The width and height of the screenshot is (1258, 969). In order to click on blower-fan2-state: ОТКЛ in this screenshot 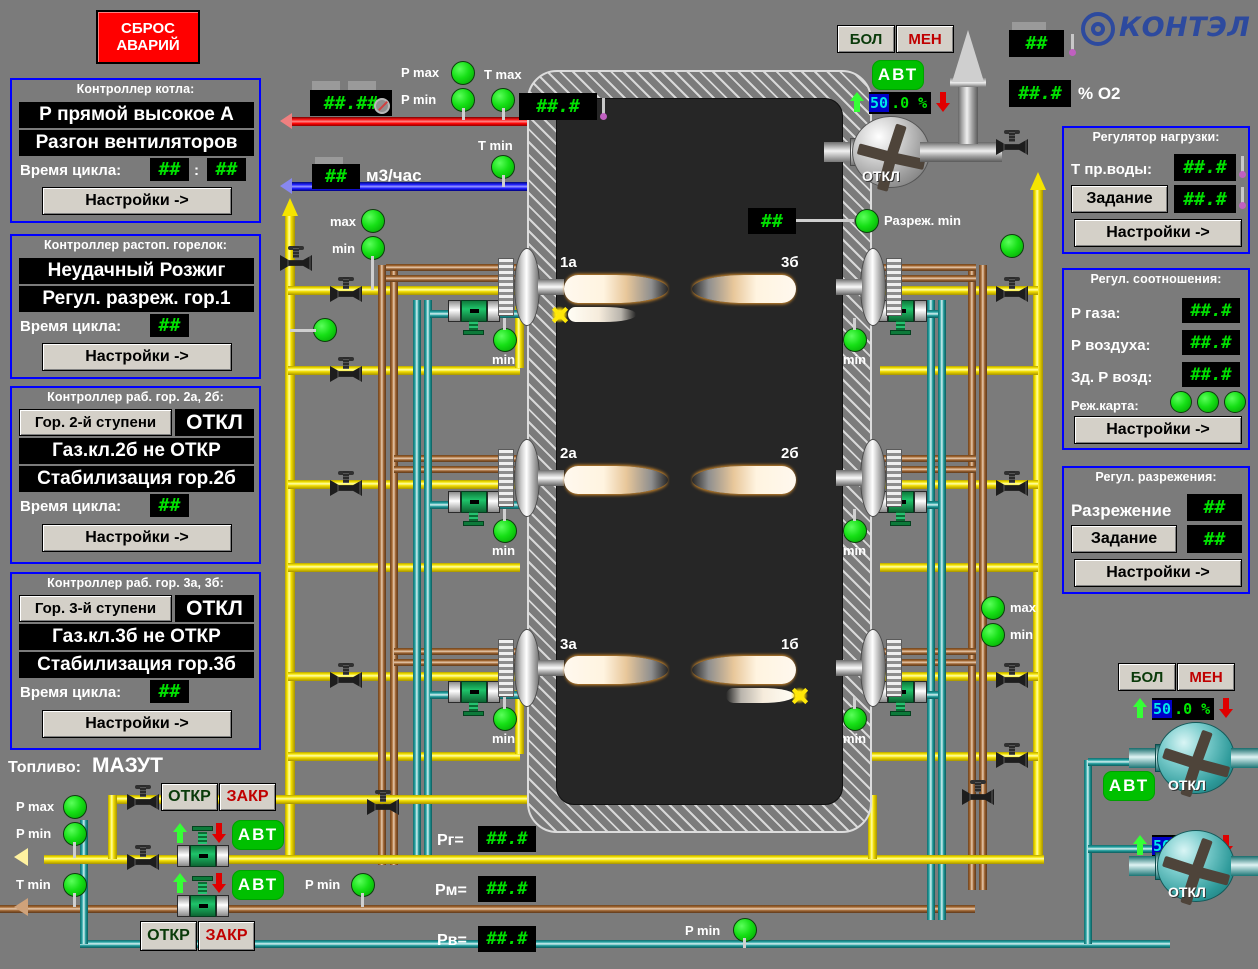, I will do `click(1187, 892)`.